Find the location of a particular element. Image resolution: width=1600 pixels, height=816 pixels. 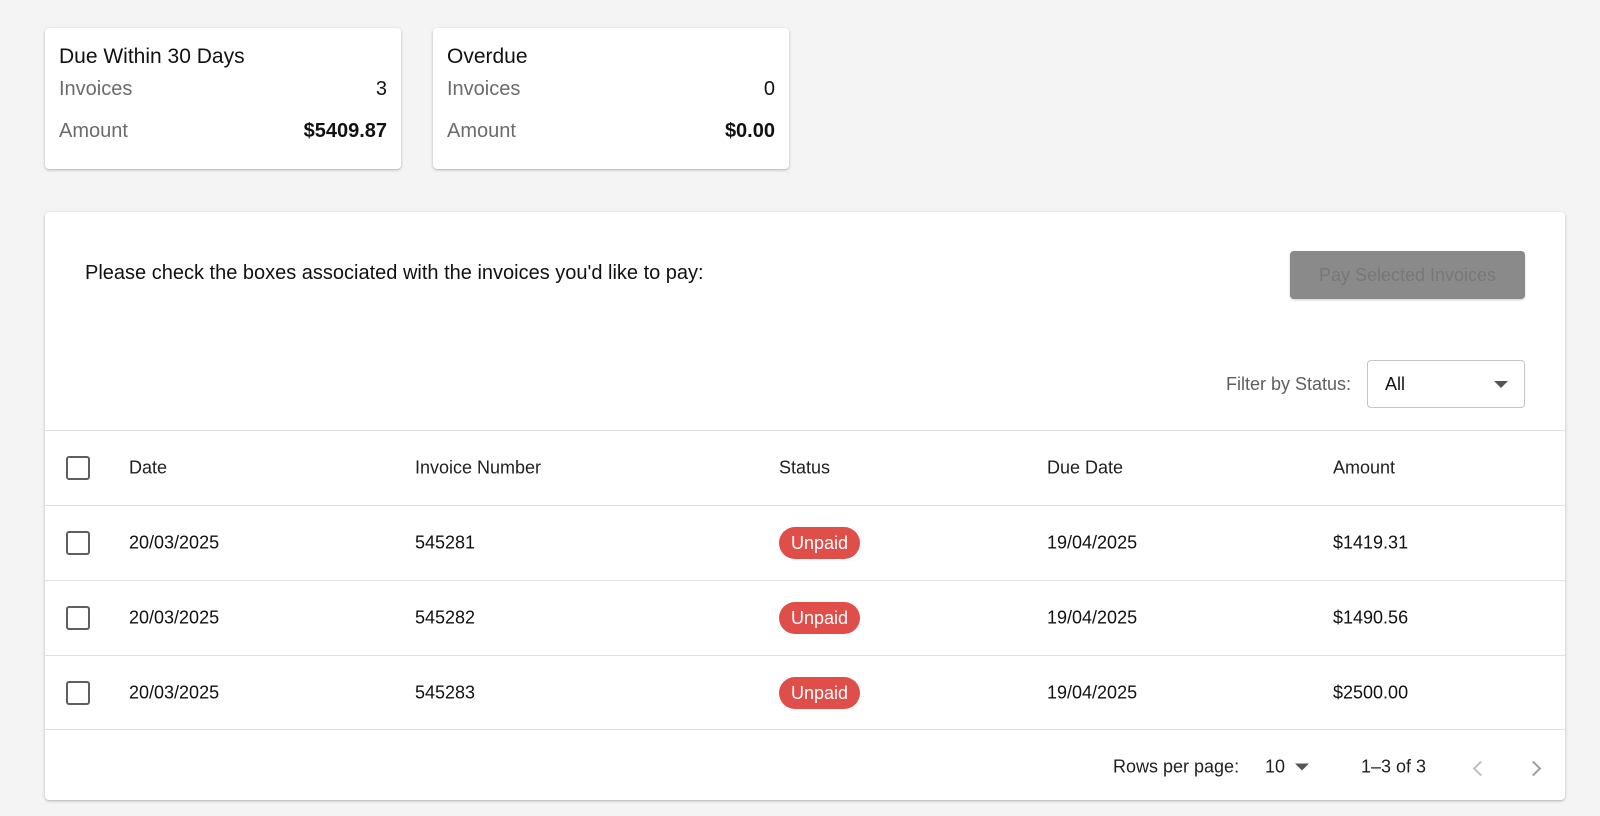

status-filter-select: All is located at coordinates (1446, 384).